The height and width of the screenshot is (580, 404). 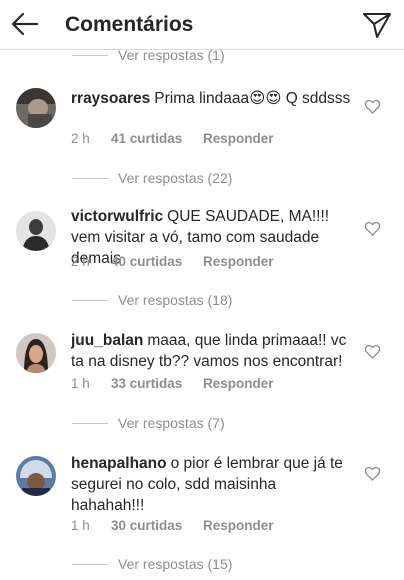 I want to click on comment-username: juu_balan, so click(x=107, y=340).